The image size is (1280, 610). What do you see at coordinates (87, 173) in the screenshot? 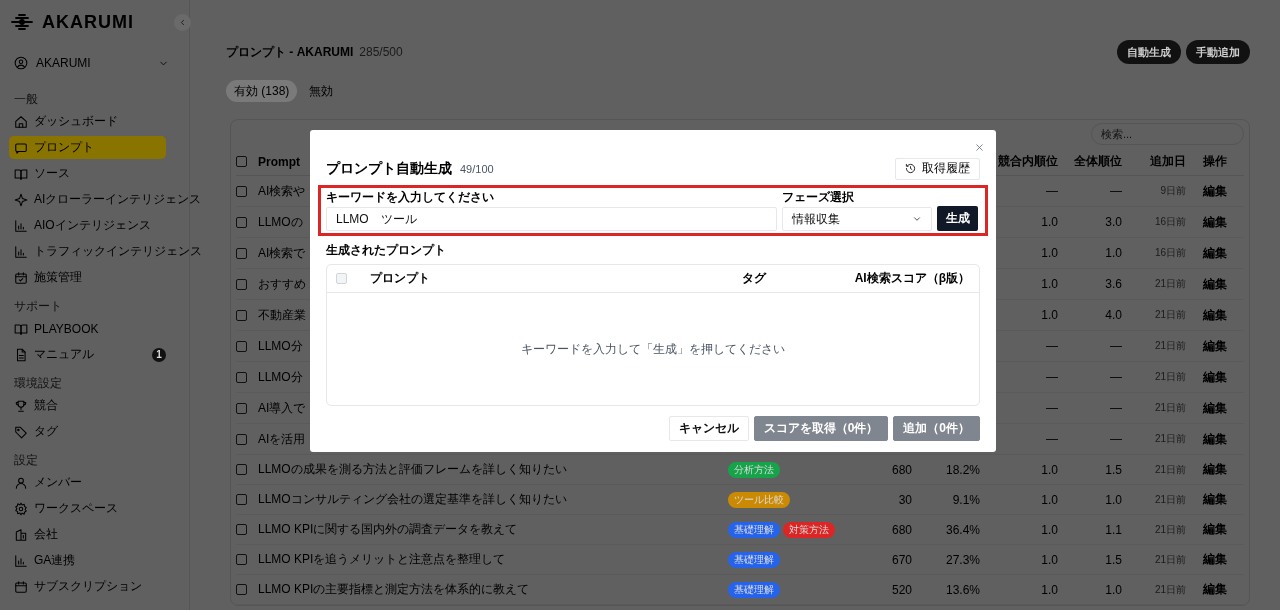
I see `sidebar-item: ソース` at bounding box center [87, 173].